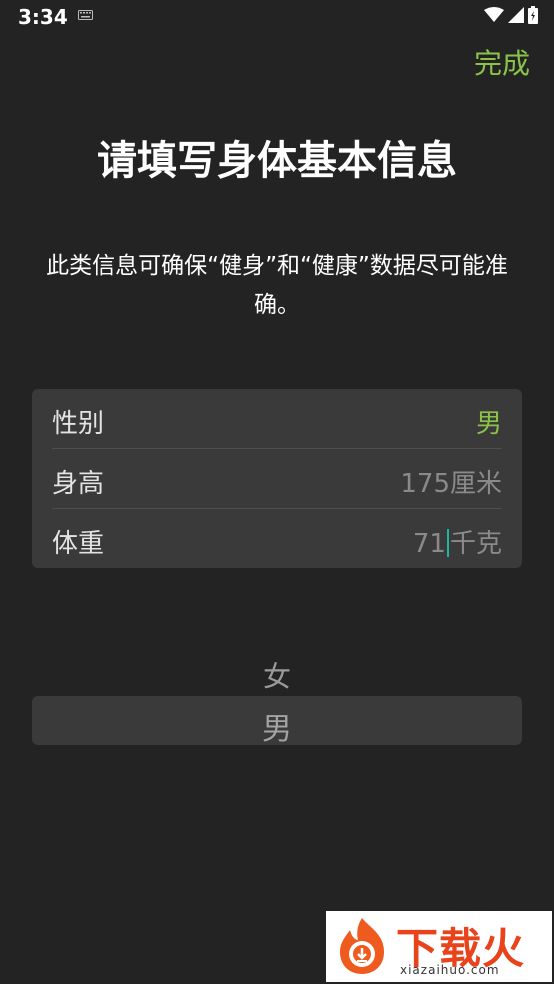 This screenshot has width=554, height=984. I want to click on height-value: 175厘米, so click(451, 484).